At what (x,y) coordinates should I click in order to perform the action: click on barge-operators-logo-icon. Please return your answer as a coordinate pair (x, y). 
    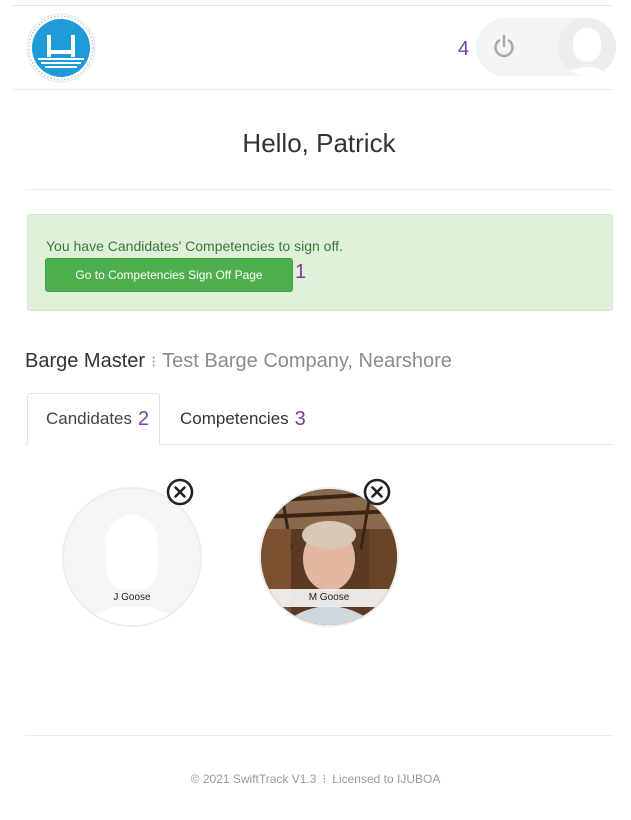
    Looking at the image, I should click on (61, 48).